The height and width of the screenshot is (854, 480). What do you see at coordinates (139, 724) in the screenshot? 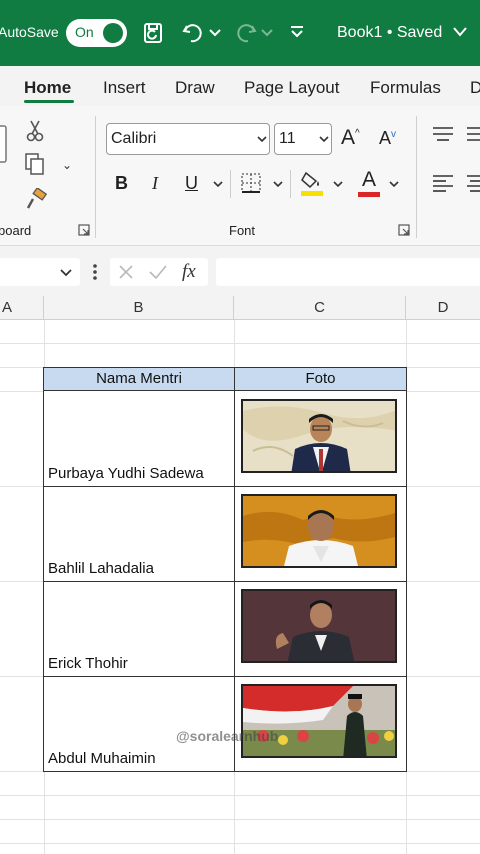
I see `table-cell-name: Abdul Muhaimin` at bounding box center [139, 724].